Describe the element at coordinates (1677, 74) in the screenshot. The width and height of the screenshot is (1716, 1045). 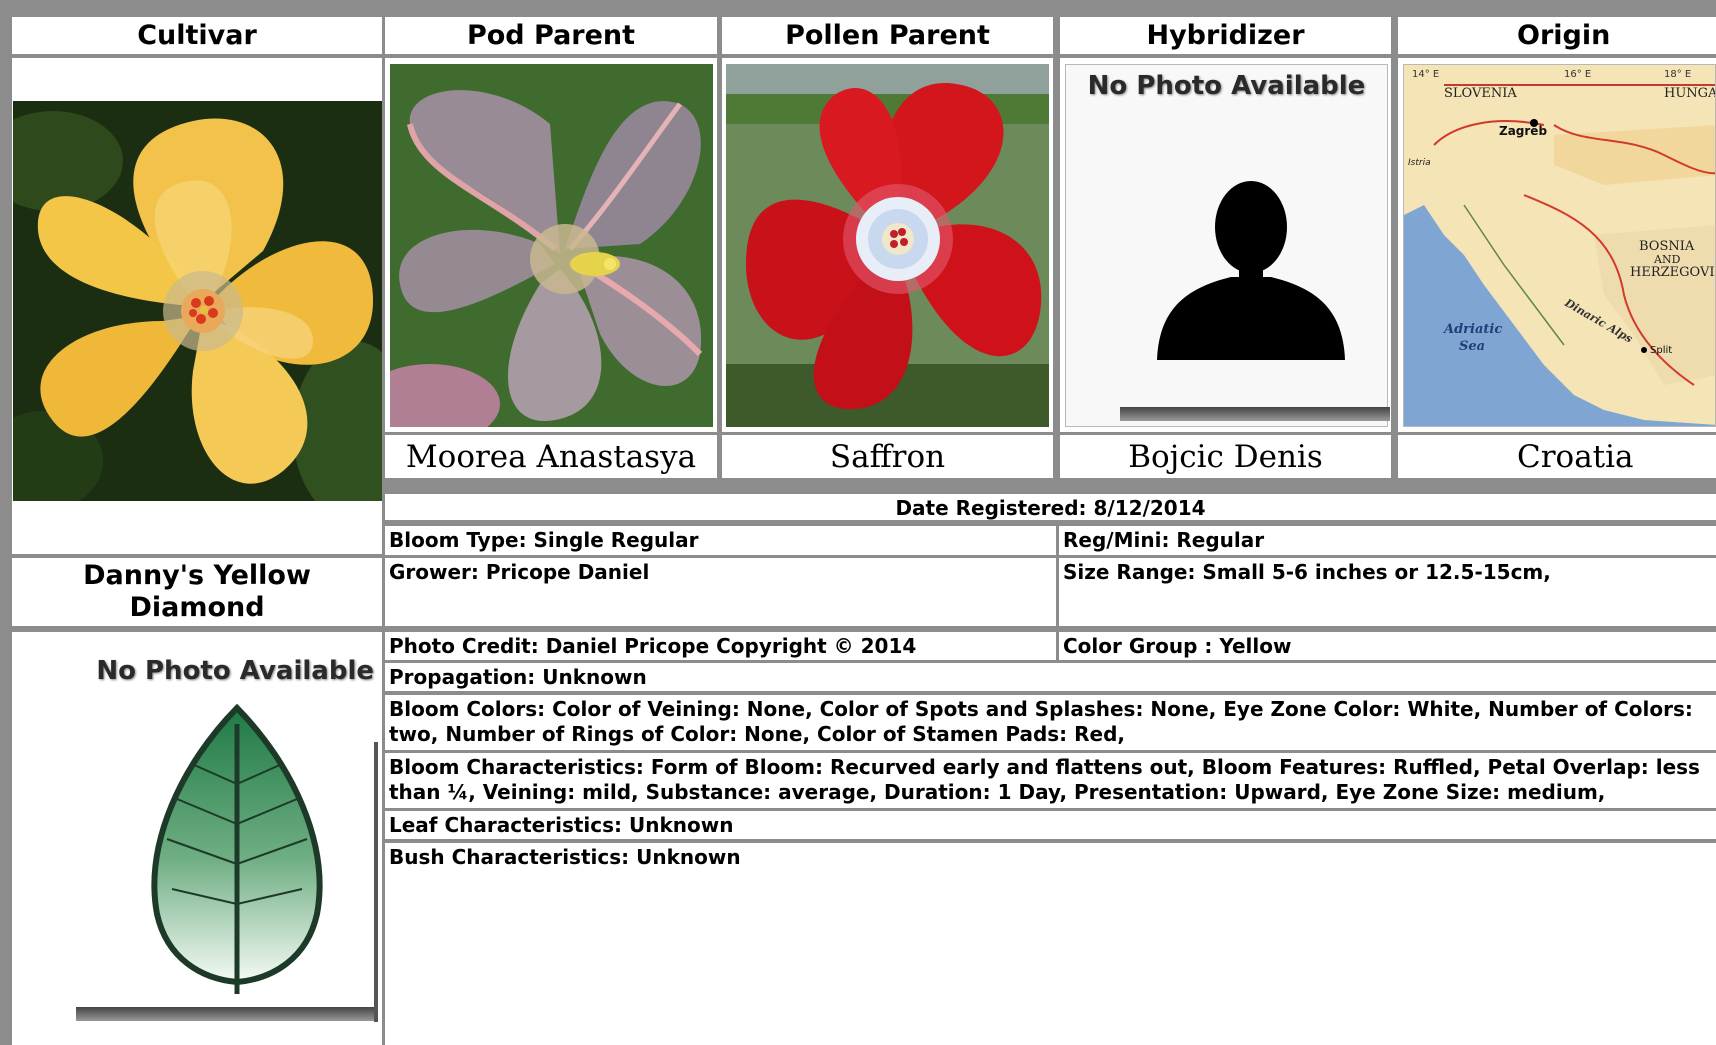
I see `map-lon-18: 18° E` at that location.